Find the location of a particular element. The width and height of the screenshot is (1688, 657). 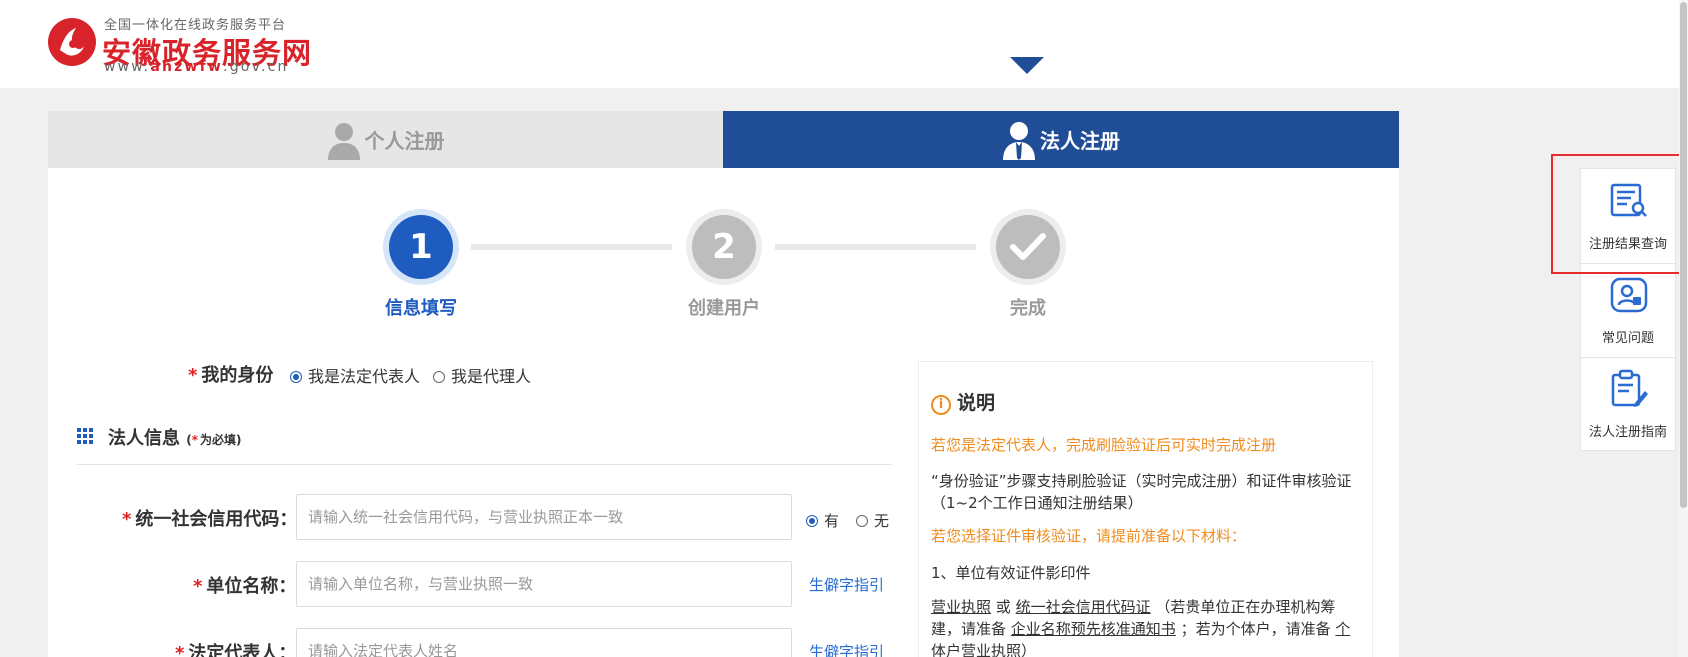

tab-legal-registration: 法人注册 is located at coordinates (1061, 139).